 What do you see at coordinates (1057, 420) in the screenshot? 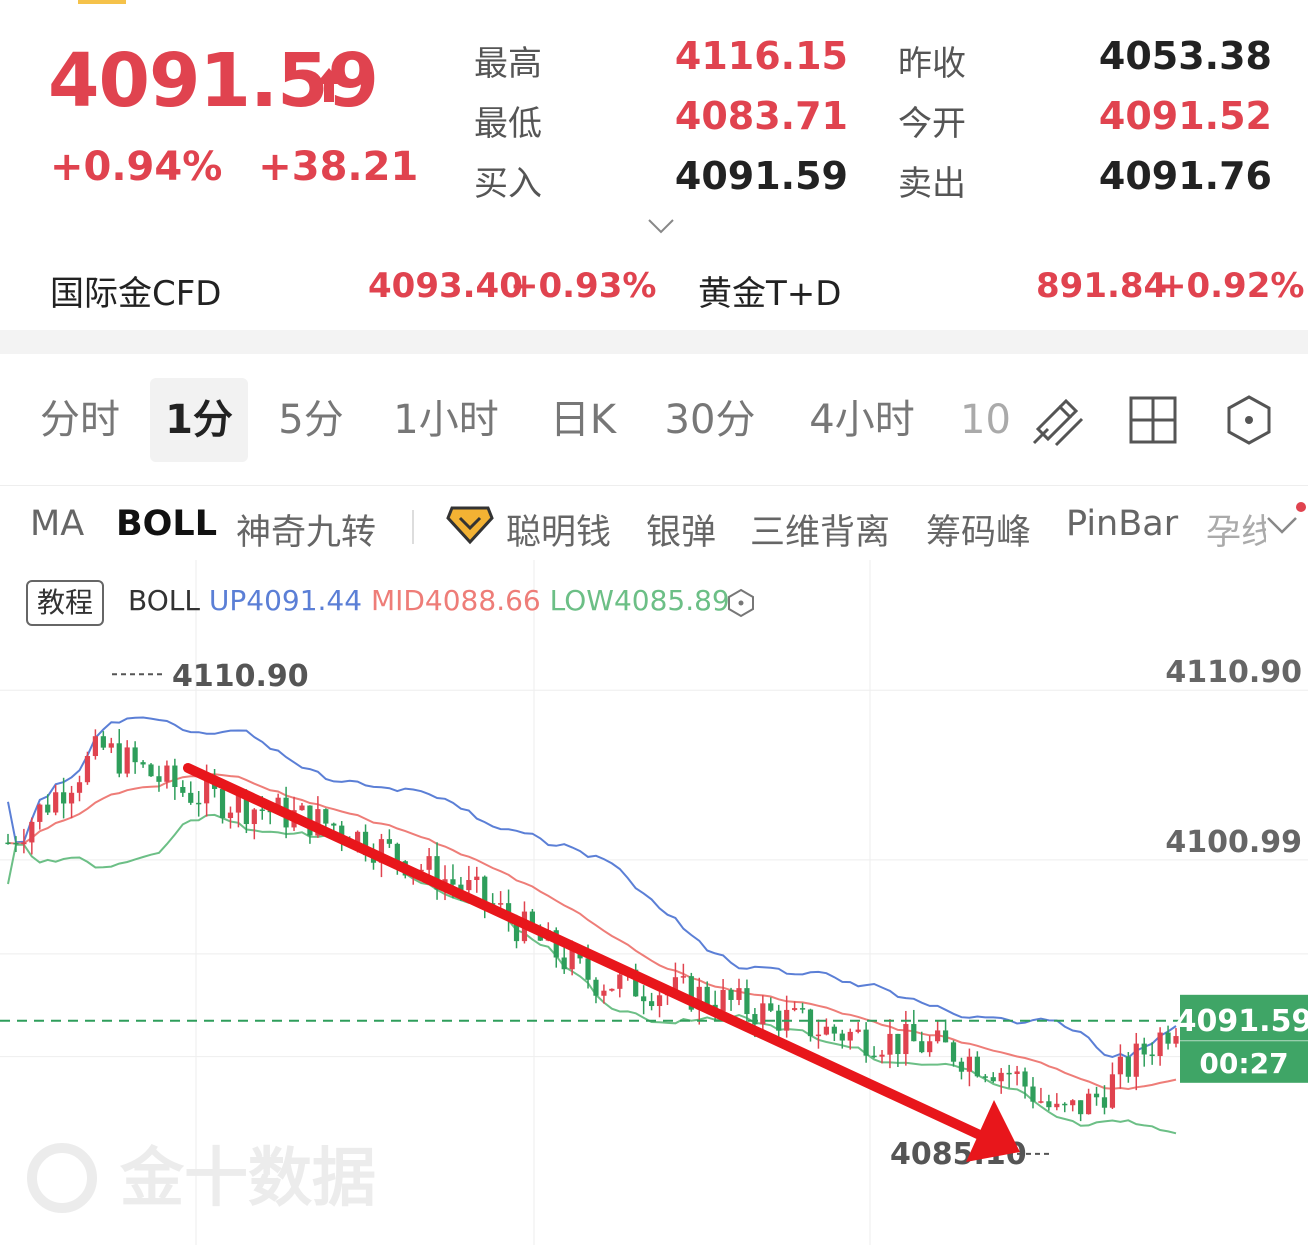
I see `draw-tool-icon` at bounding box center [1057, 420].